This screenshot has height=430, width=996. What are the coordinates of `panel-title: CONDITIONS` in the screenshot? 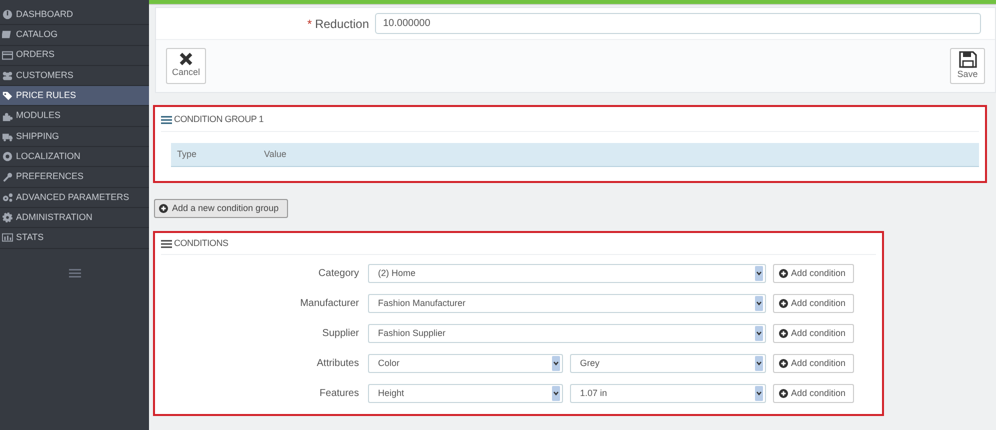 It's located at (201, 243).